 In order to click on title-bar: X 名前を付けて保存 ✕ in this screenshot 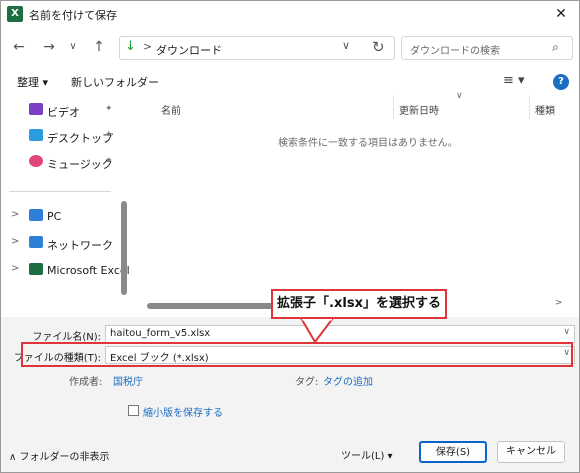, I will do `click(290, 14)`.